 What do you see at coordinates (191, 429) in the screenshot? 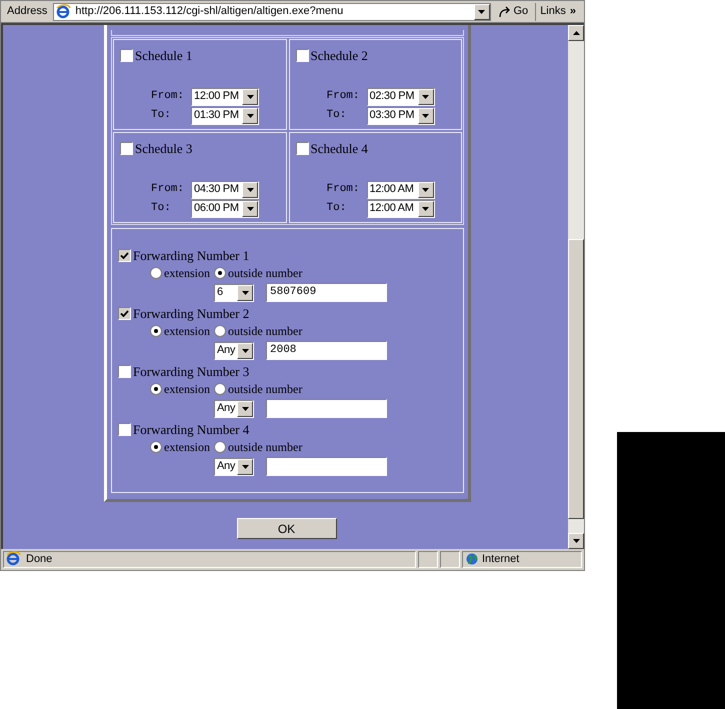
I see `forwarding-label: Forwarding Number 4` at bounding box center [191, 429].